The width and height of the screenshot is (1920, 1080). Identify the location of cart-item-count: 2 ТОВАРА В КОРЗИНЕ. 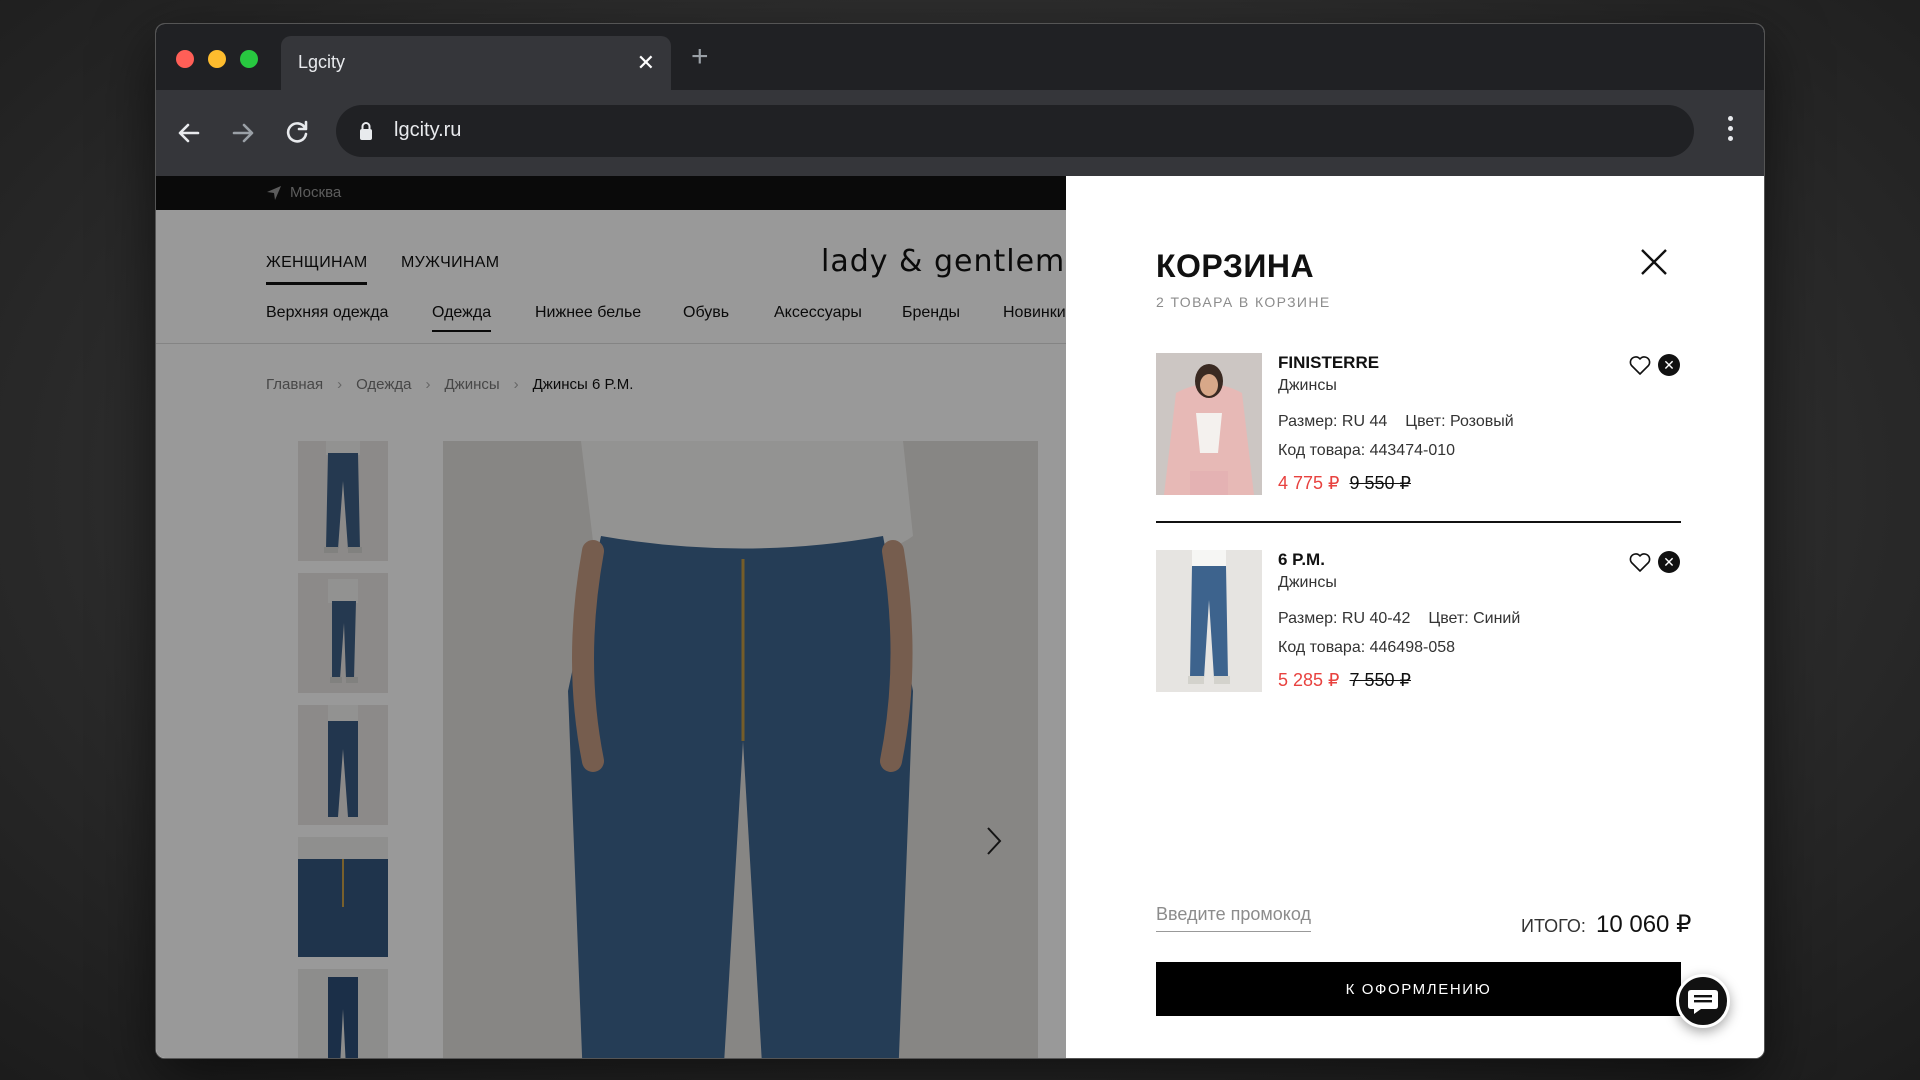
(1243, 302).